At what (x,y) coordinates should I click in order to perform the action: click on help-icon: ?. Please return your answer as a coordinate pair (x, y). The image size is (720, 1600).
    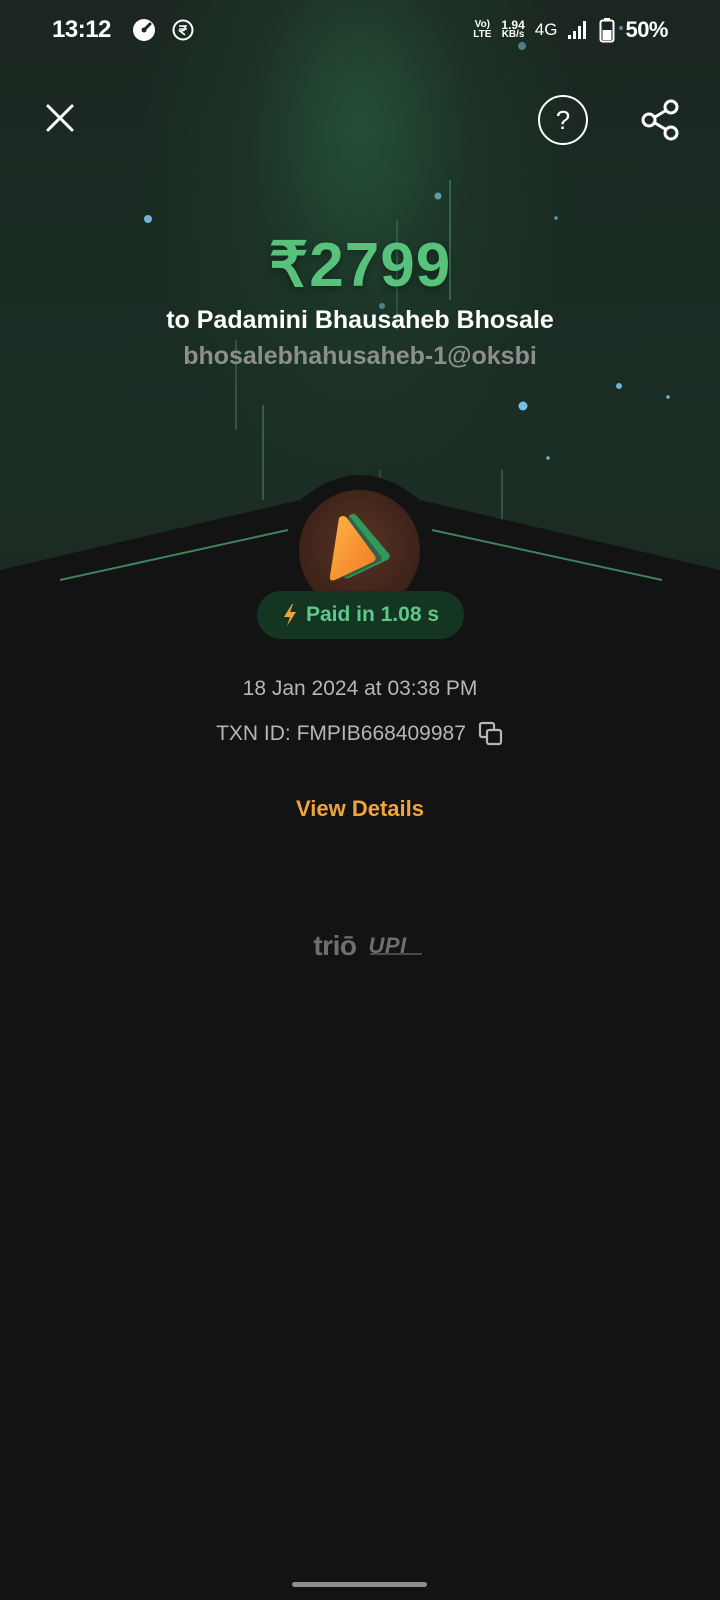
    Looking at the image, I should click on (563, 119).